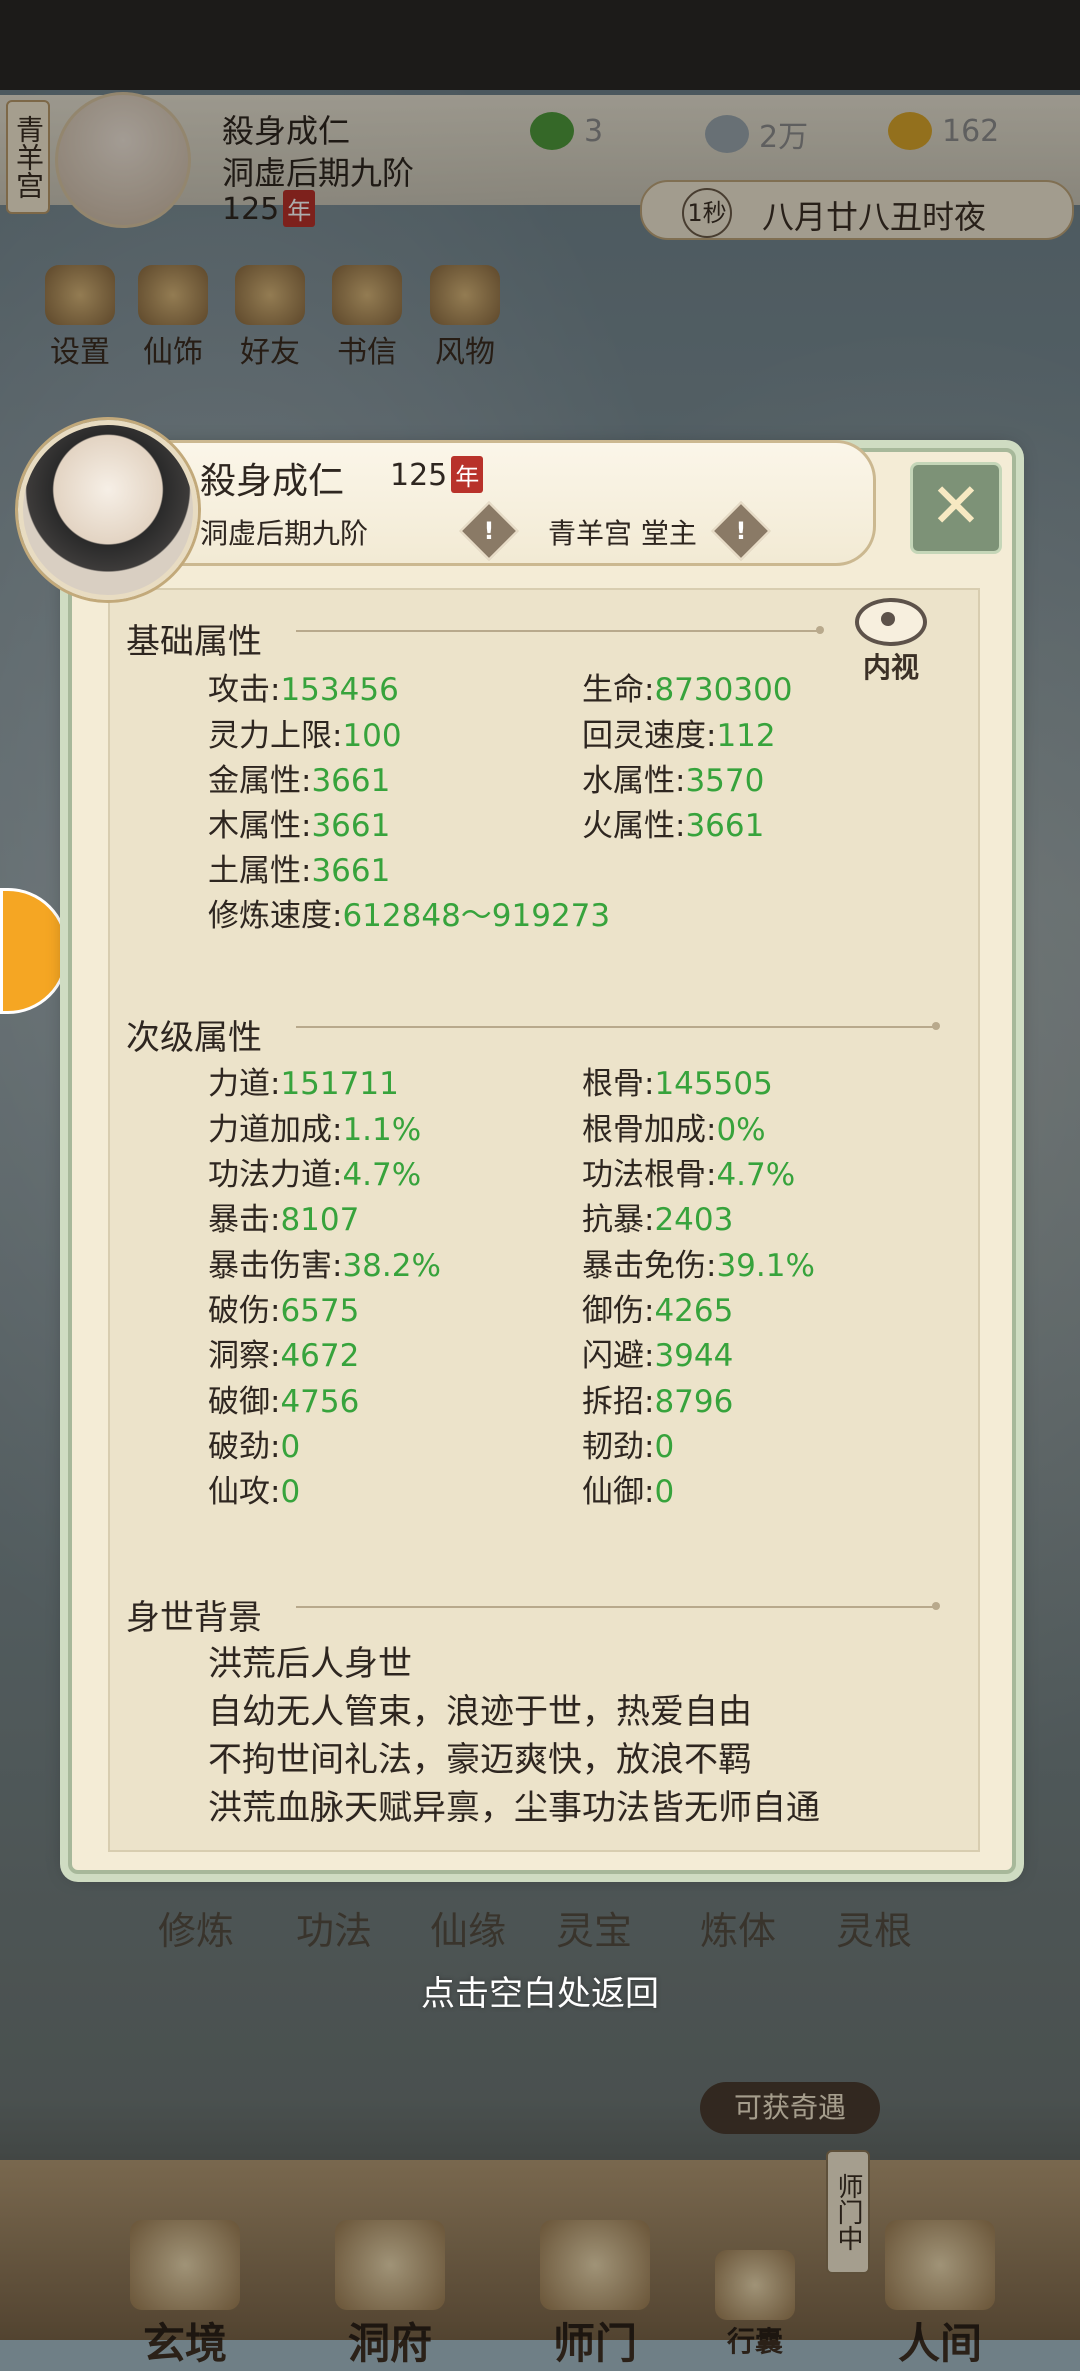 The image size is (1080, 2371). Describe the element at coordinates (658, 1220) in the screenshot. I see `stat-crit-resist: 抗暴:2403` at that location.